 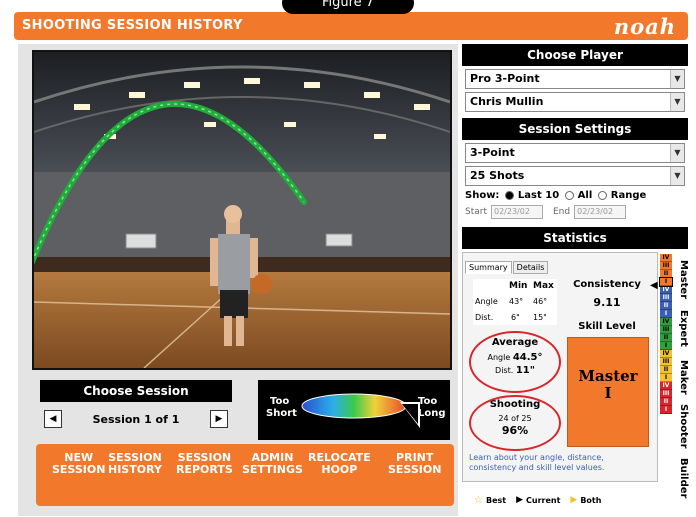 I want to click on tab-details: Details, so click(x=530, y=267).